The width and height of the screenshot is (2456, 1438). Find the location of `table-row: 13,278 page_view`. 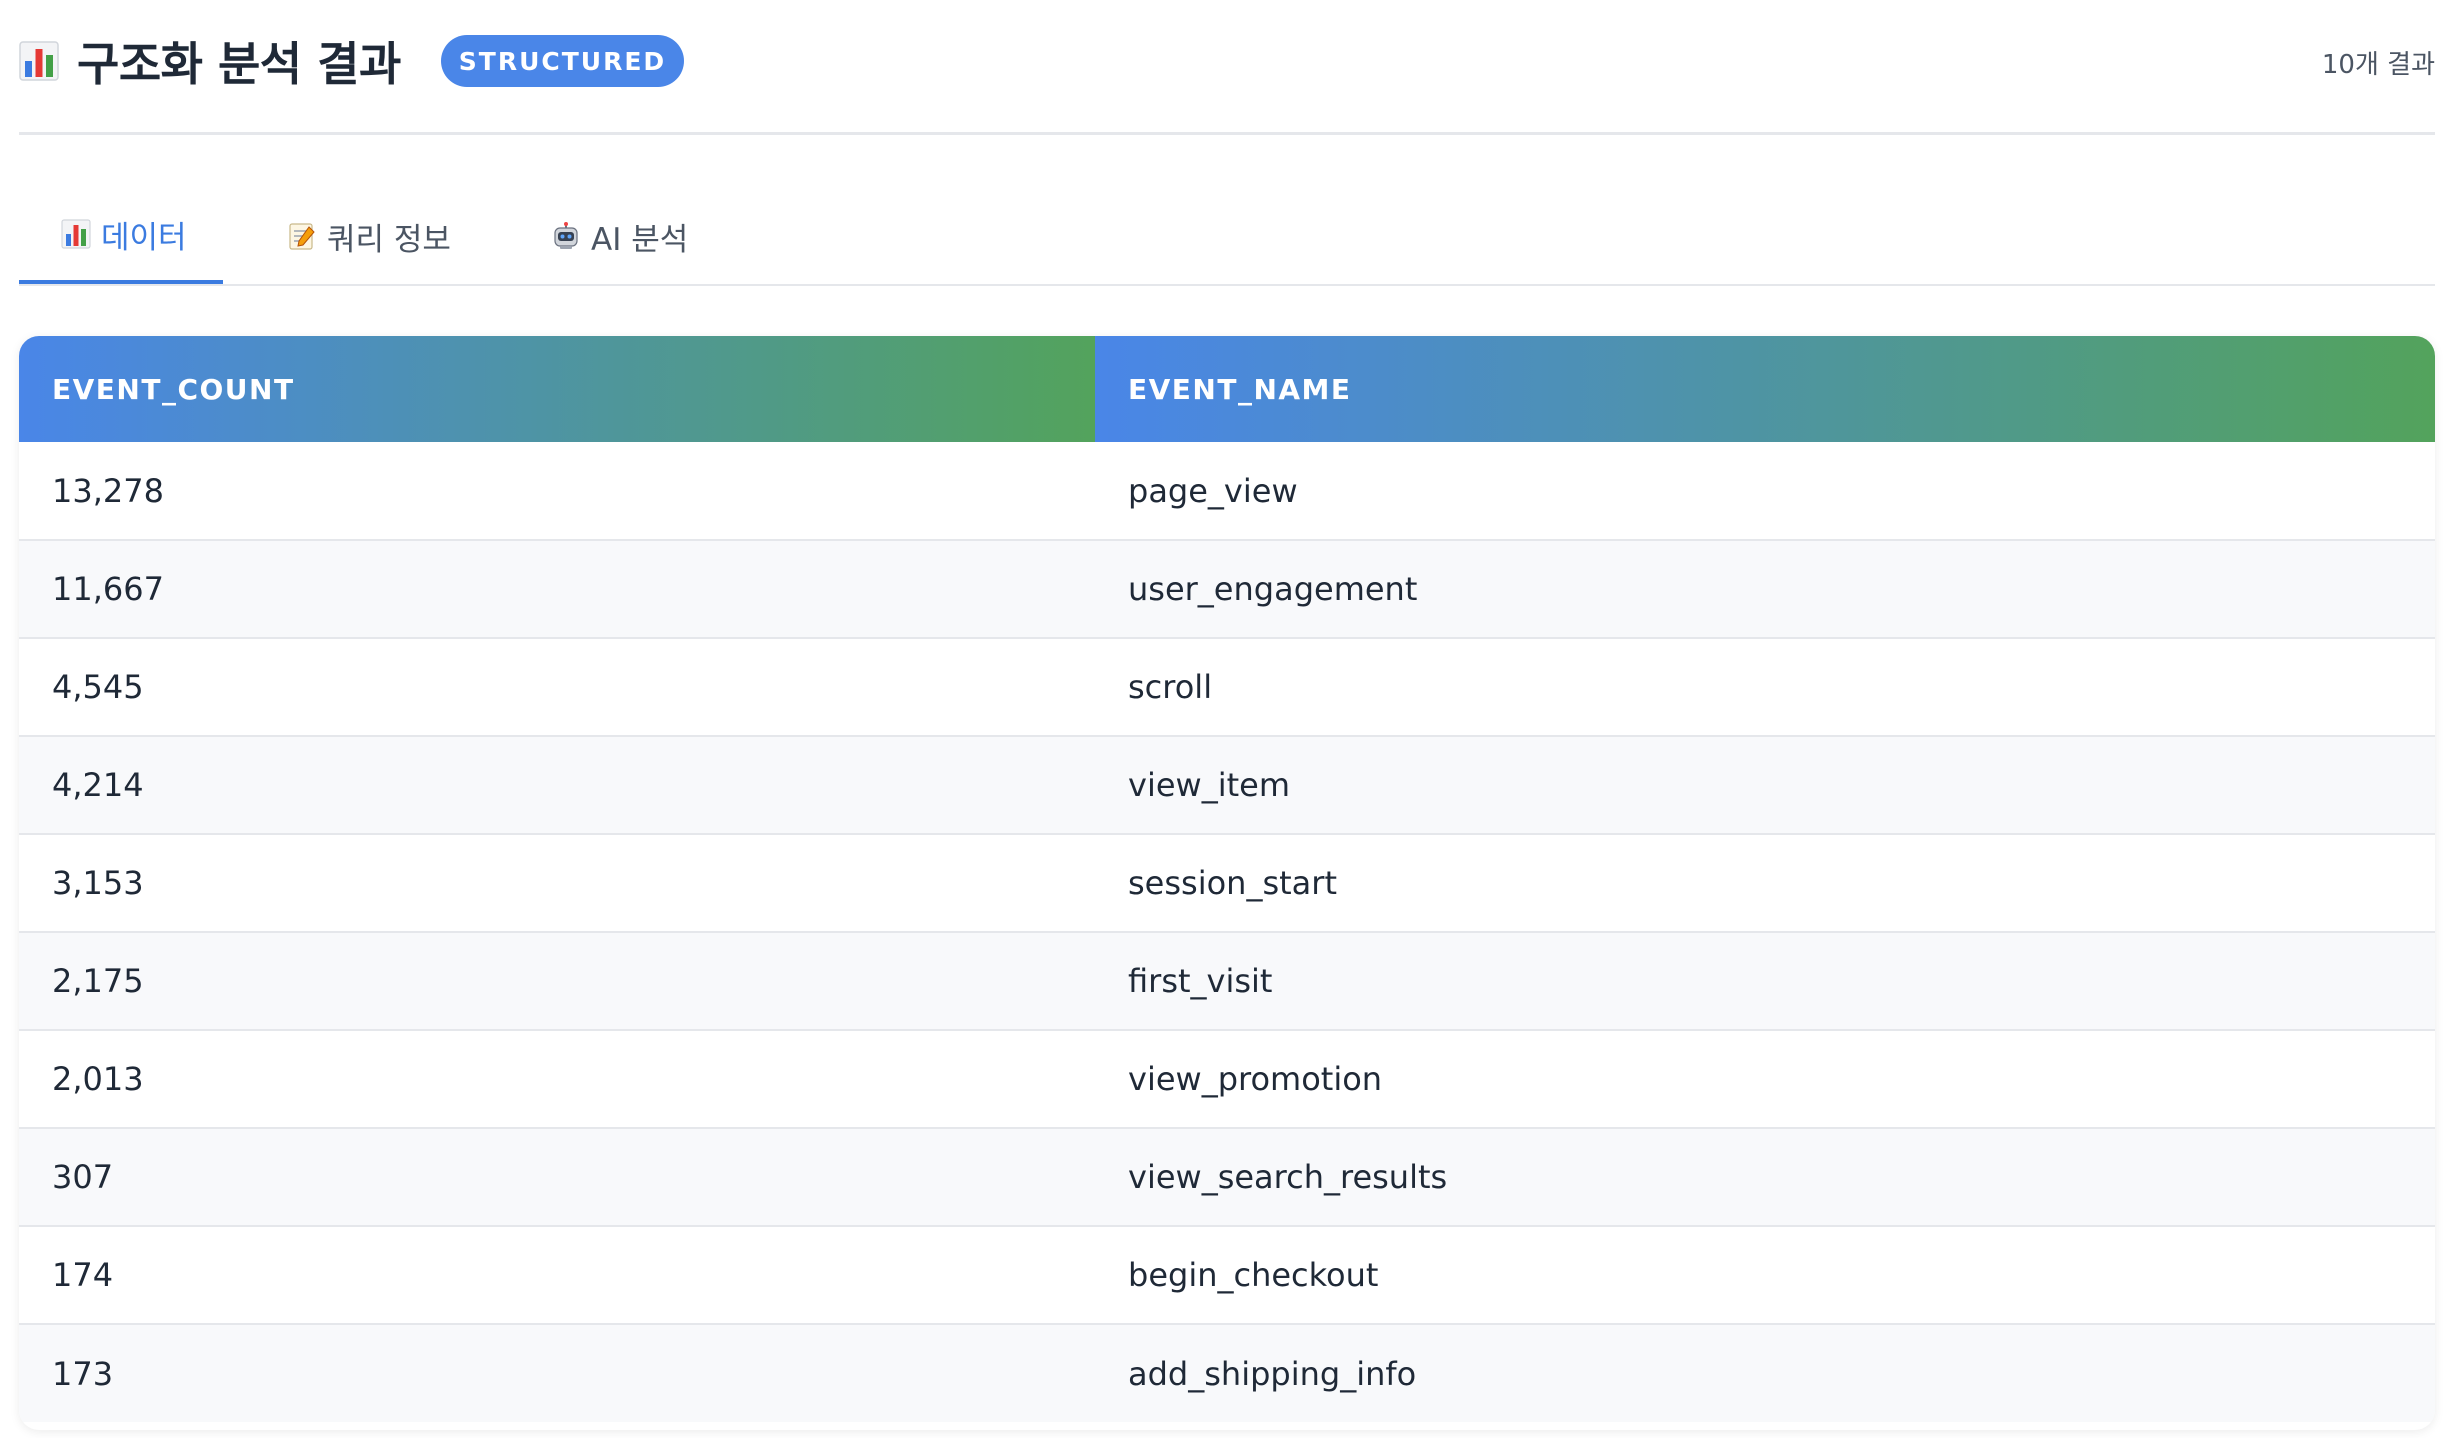

table-row: 13,278 page_view is located at coordinates (1227, 491).